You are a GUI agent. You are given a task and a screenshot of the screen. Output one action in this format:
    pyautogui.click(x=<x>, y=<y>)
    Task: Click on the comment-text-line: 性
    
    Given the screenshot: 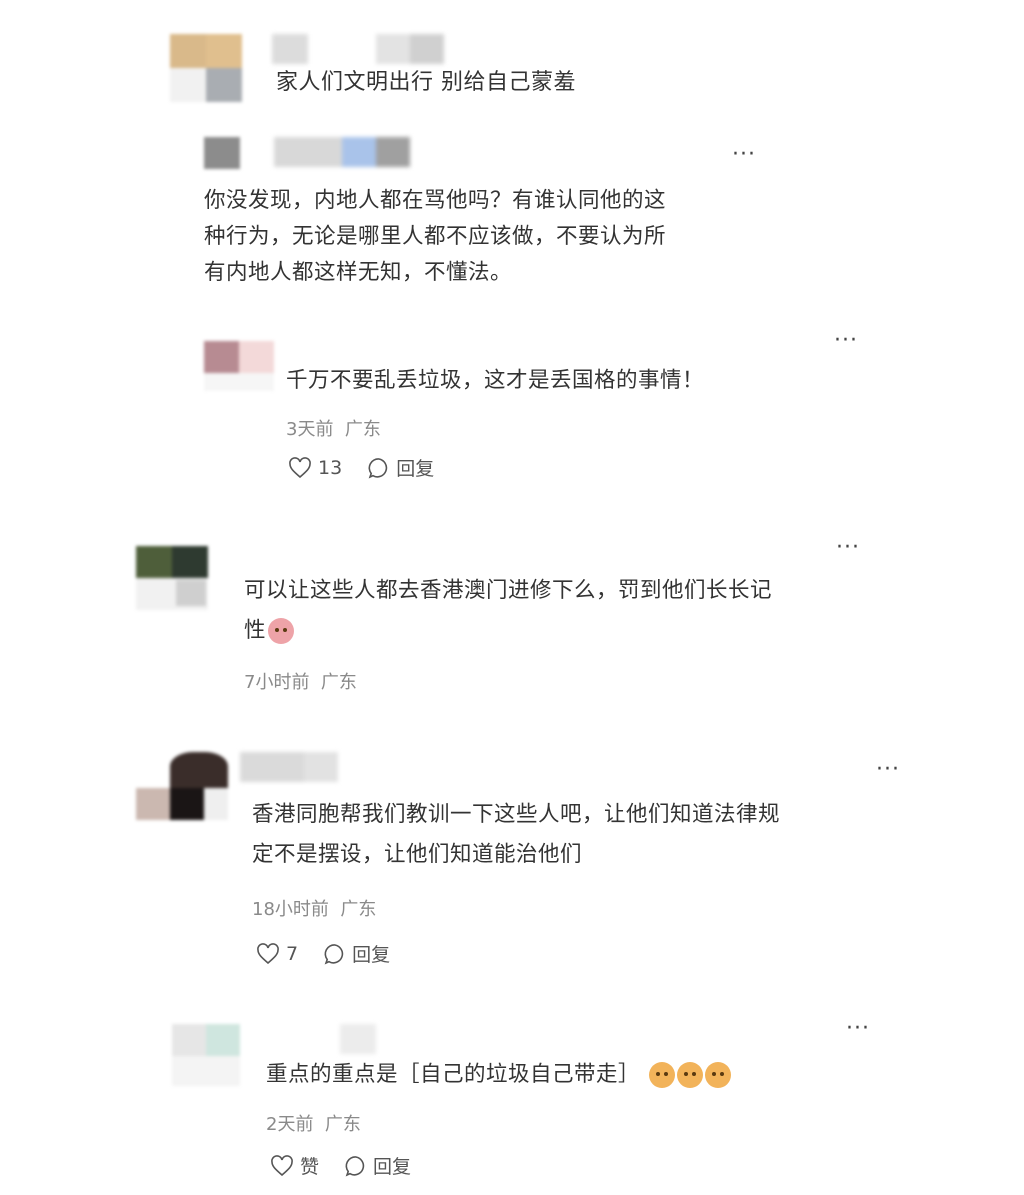 What is the action you would take?
    pyautogui.click(x=255, y=630)
    